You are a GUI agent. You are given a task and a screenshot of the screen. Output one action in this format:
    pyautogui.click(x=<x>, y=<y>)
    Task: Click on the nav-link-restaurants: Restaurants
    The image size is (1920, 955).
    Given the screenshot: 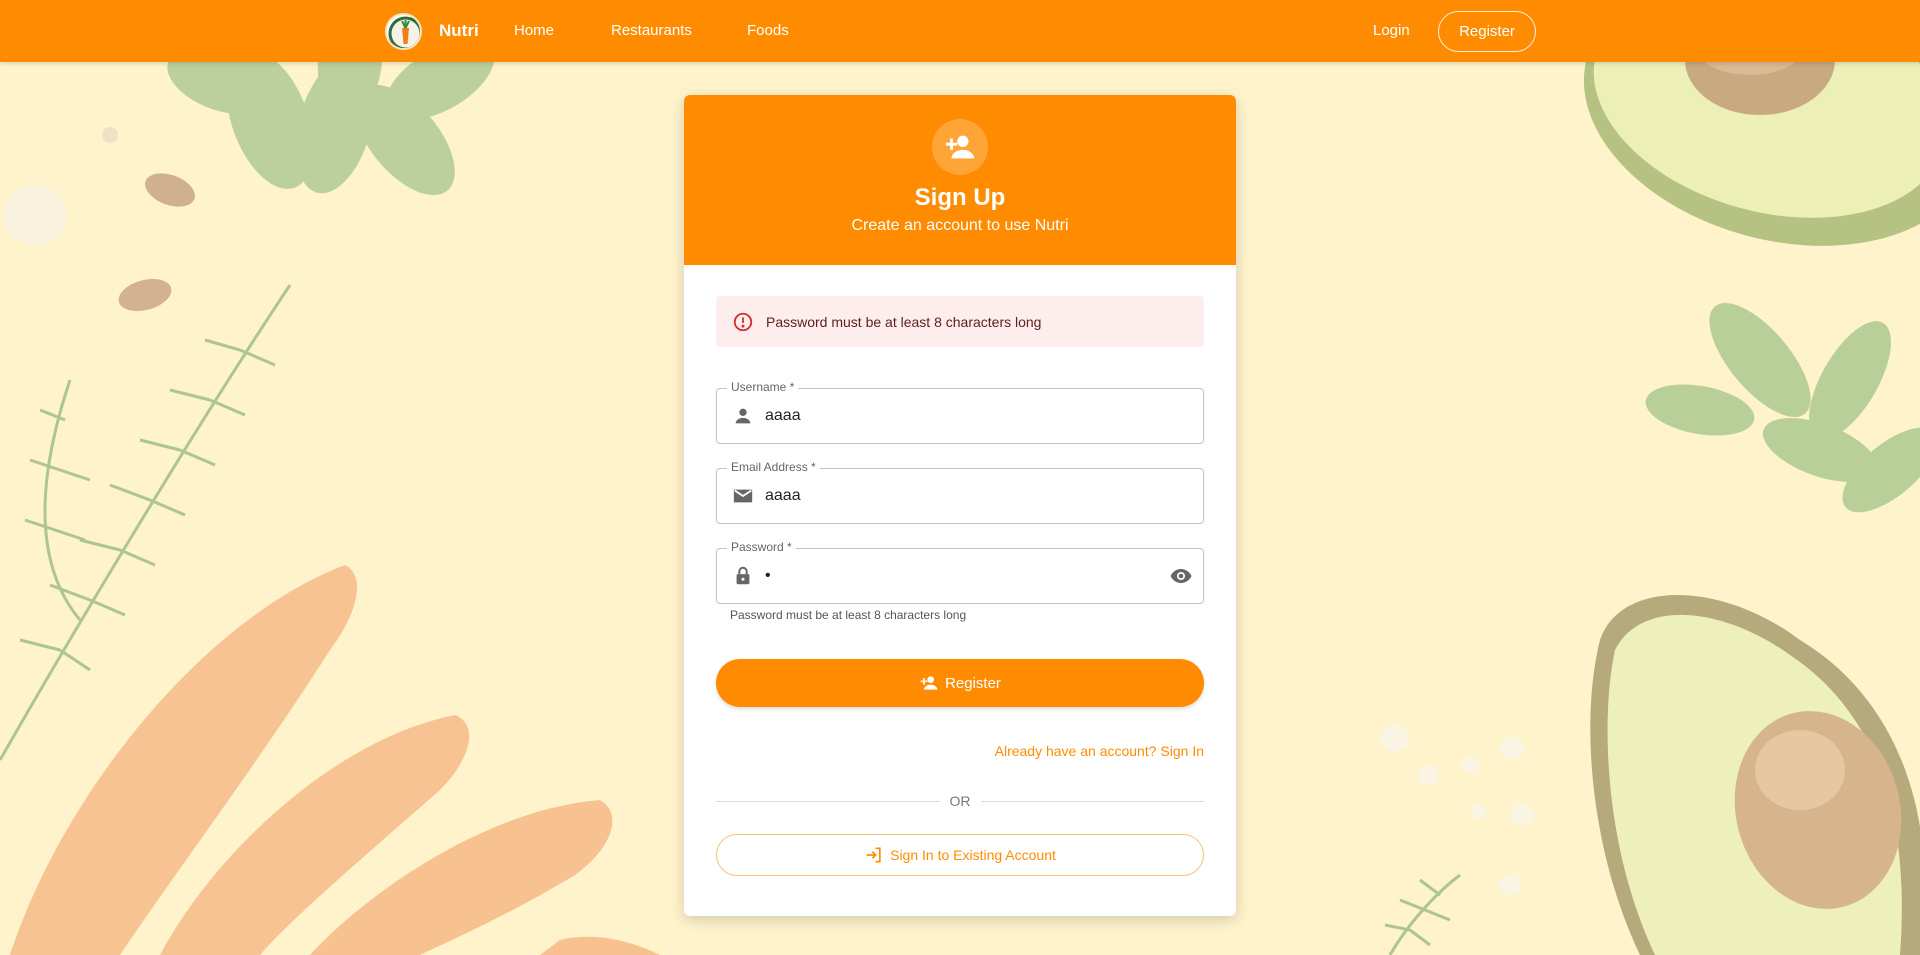 What is the action you would take?
    pyautogui.click(x=651, y=30)
    